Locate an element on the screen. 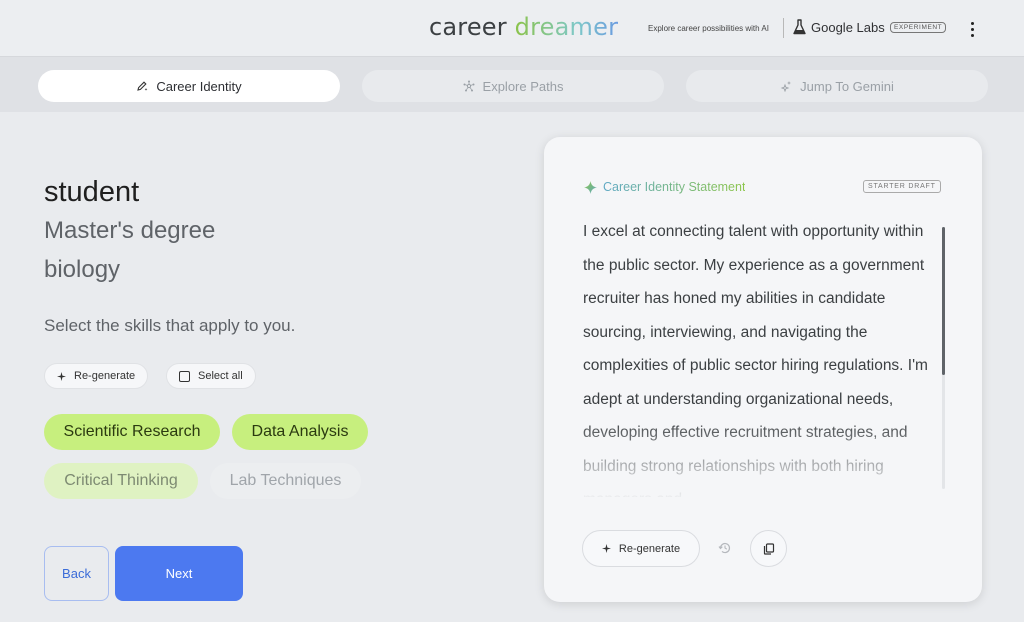 The image size is (1024, 622). starter-draft-badge: STARTER DRAFT is located at coordinates (902, 186).